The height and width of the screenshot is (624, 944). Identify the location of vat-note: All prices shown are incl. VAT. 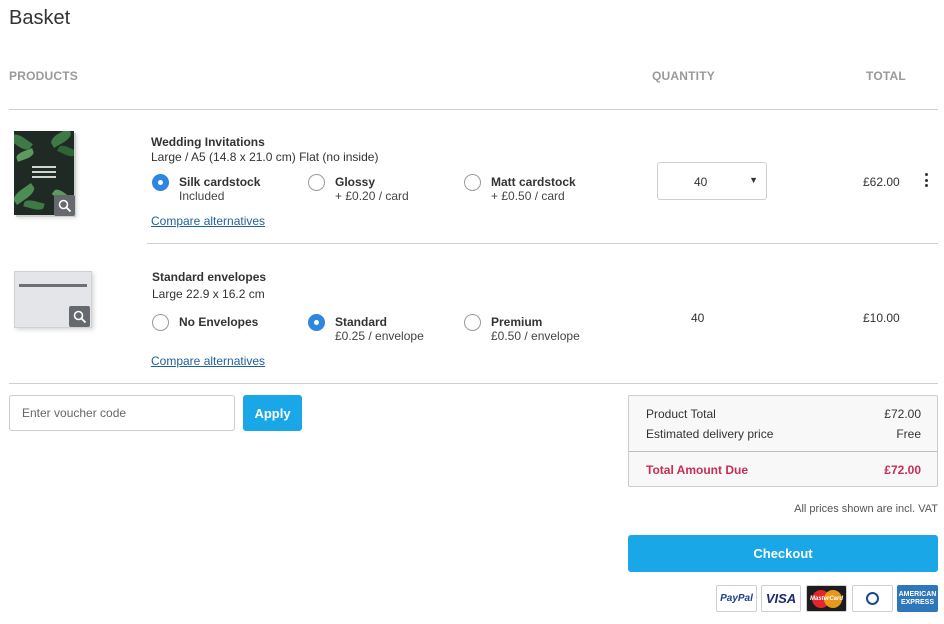
(866, 509).